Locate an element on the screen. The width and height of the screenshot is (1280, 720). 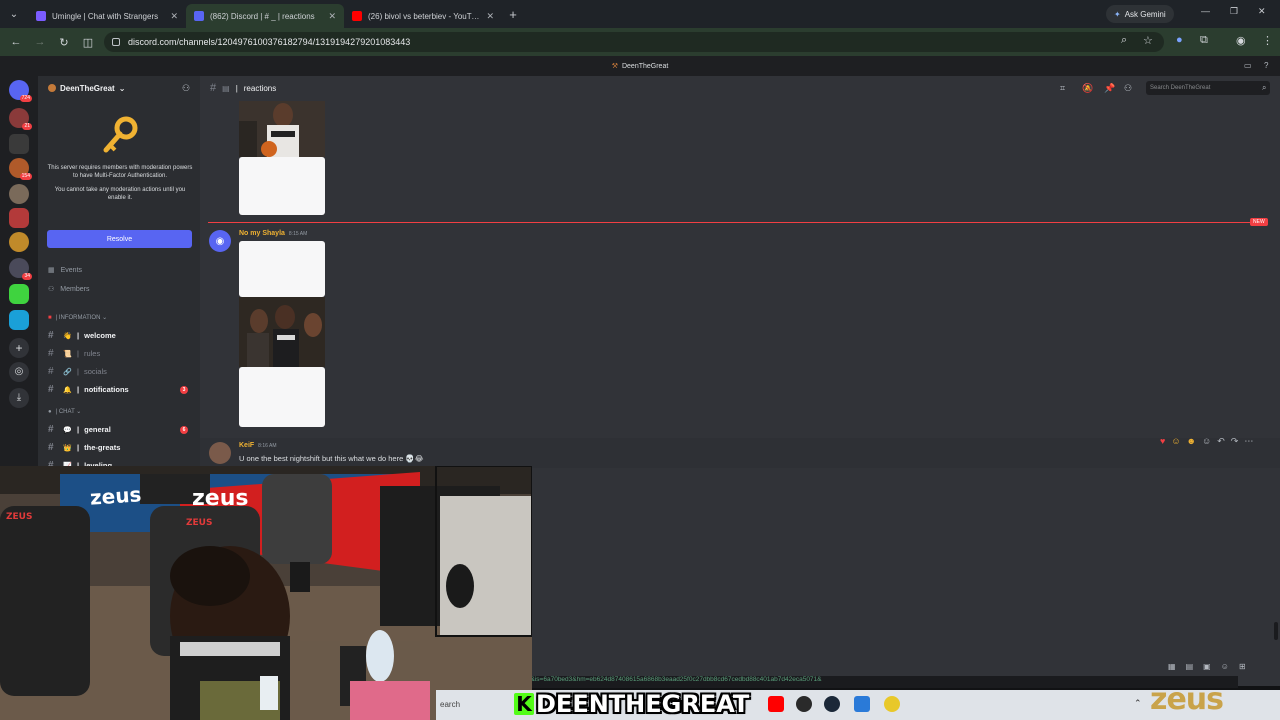
apps-icon: ⊞ is located at coordinates (1242, 666).